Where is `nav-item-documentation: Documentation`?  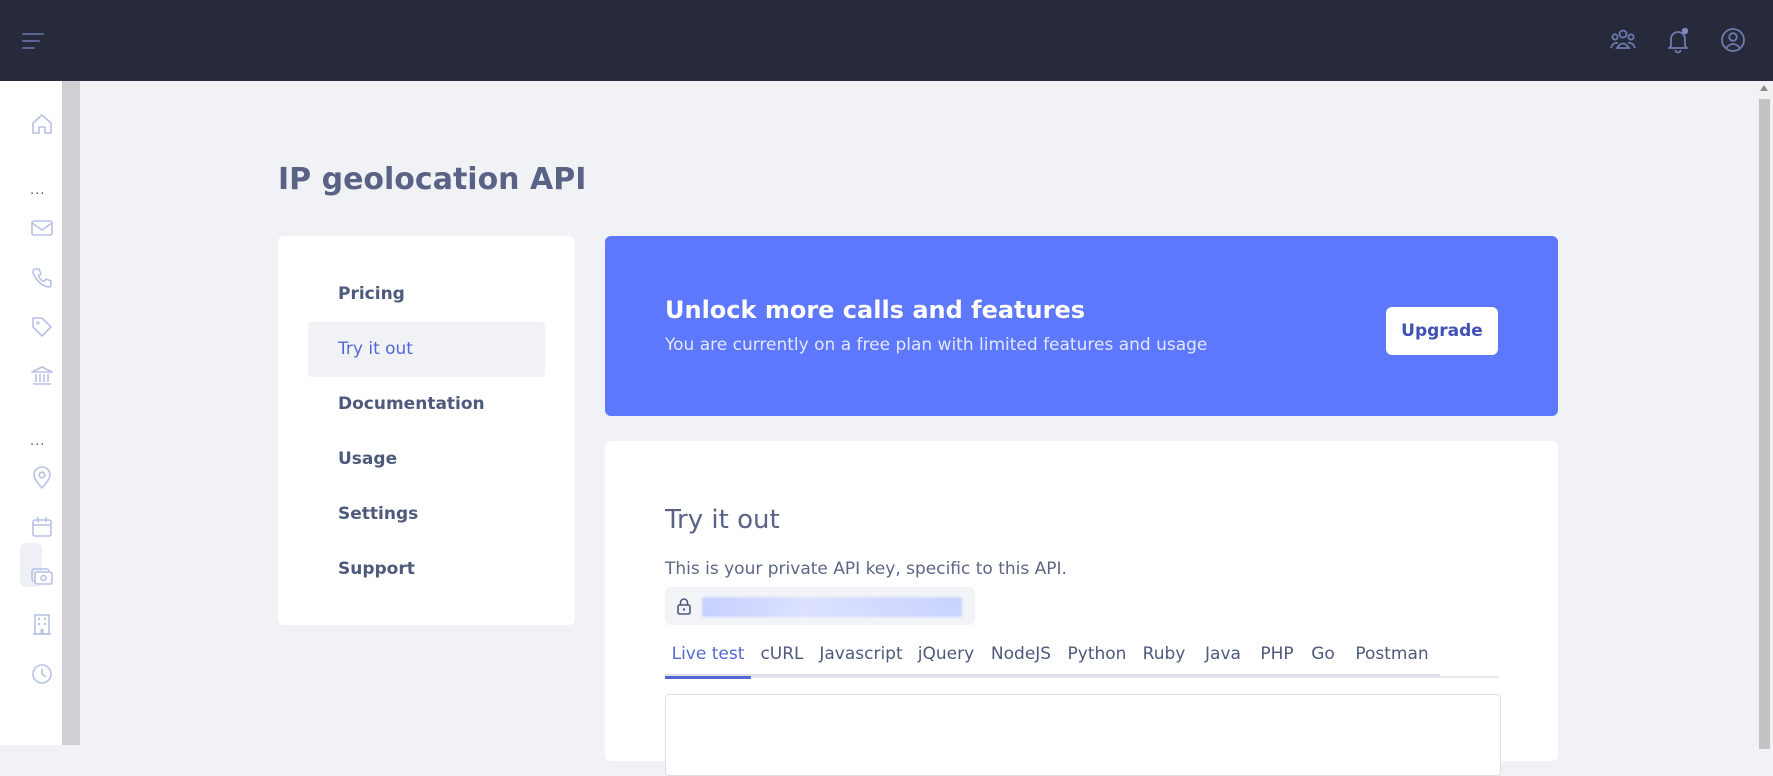 nav-item-documentation: Documentation is located at coordinates (426, 404).